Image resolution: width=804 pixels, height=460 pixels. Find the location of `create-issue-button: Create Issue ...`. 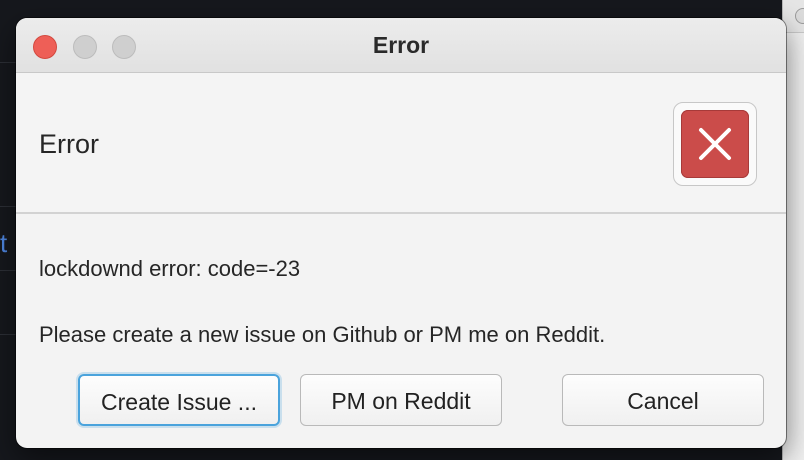

create-issue-button: Create Issue ... is located at coordinates (179, 400).